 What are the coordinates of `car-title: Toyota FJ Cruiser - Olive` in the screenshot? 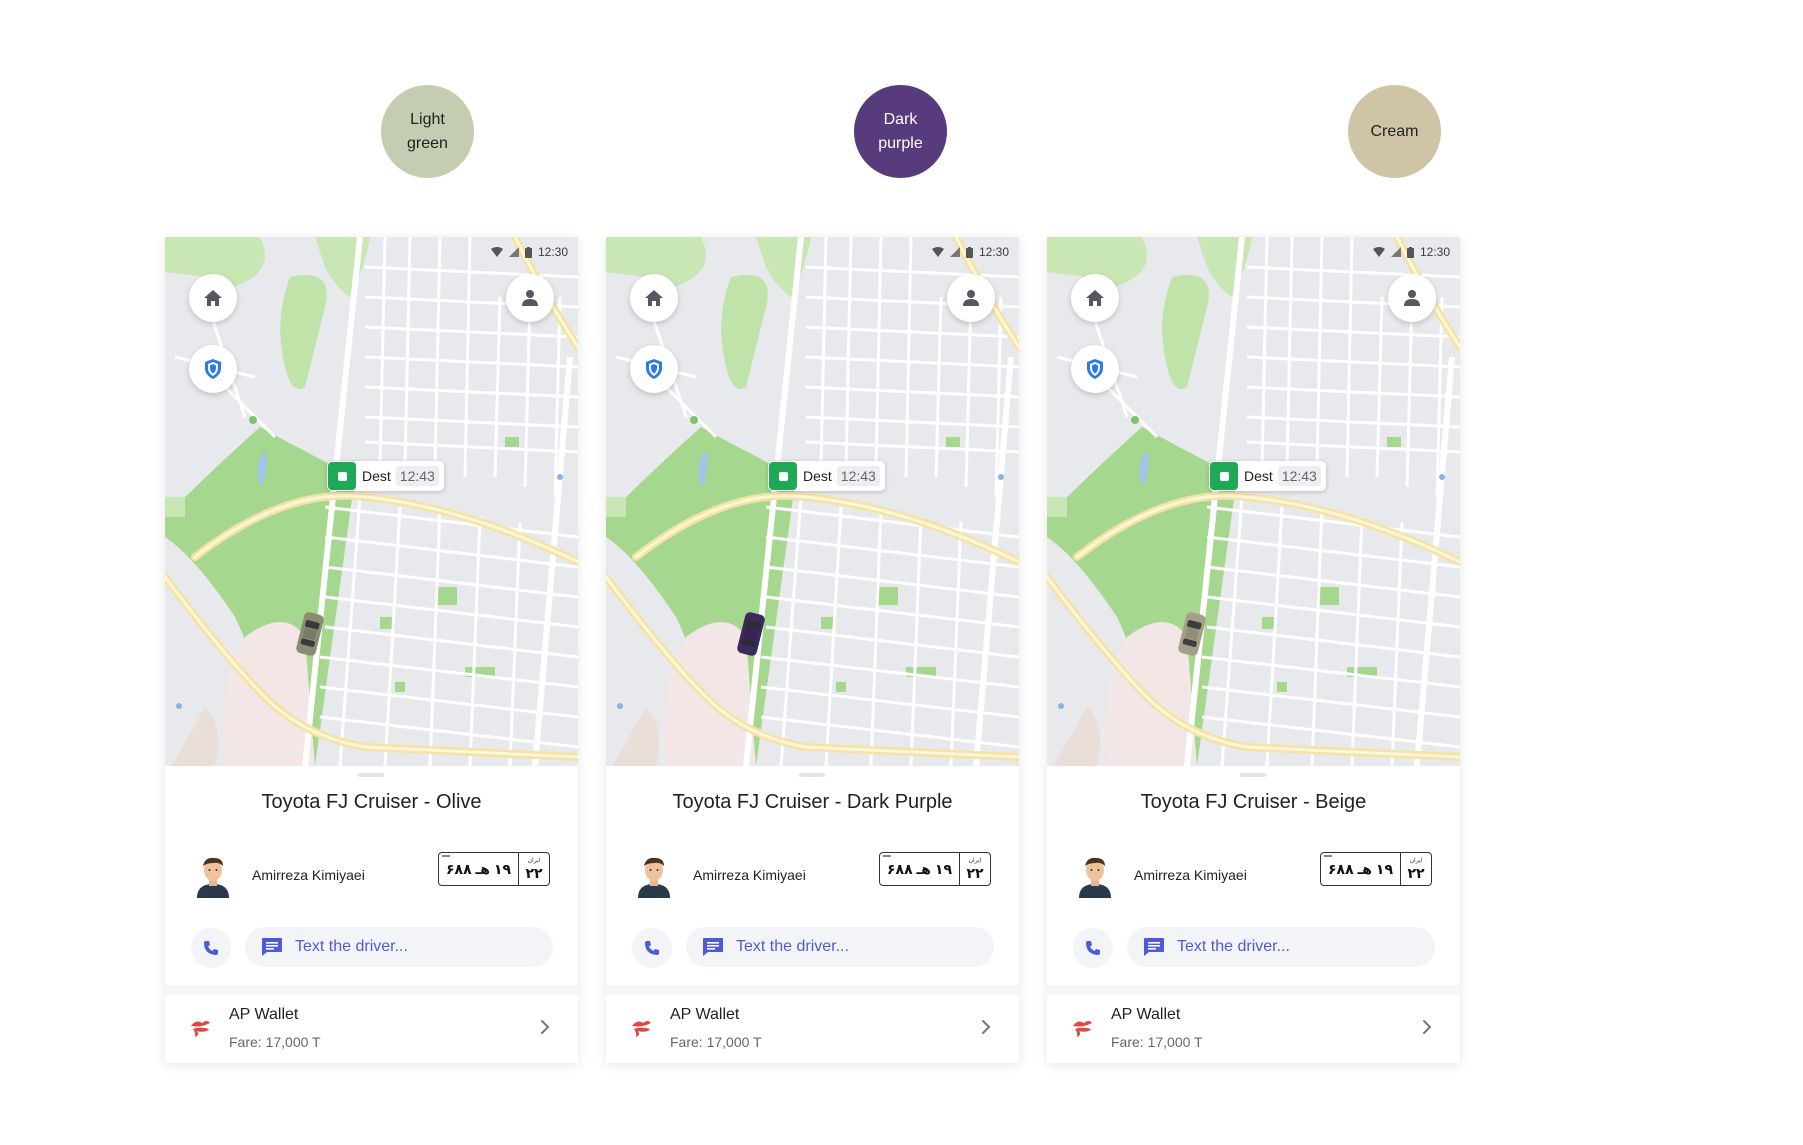 It's located at (371, 802).